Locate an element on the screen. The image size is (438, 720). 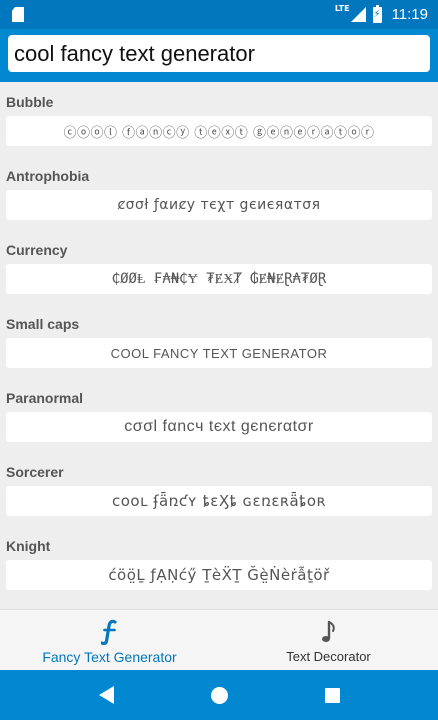
network-type: LTE is located at coordinates (342, 8).